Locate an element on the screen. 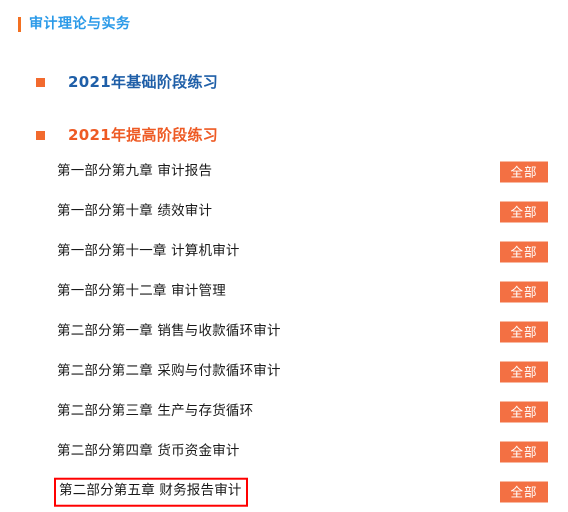 This screenshot has width=568, height=512. chapter-row: 第一部分第十二章 审计管理 全部 is located at coordinates (284, 292).